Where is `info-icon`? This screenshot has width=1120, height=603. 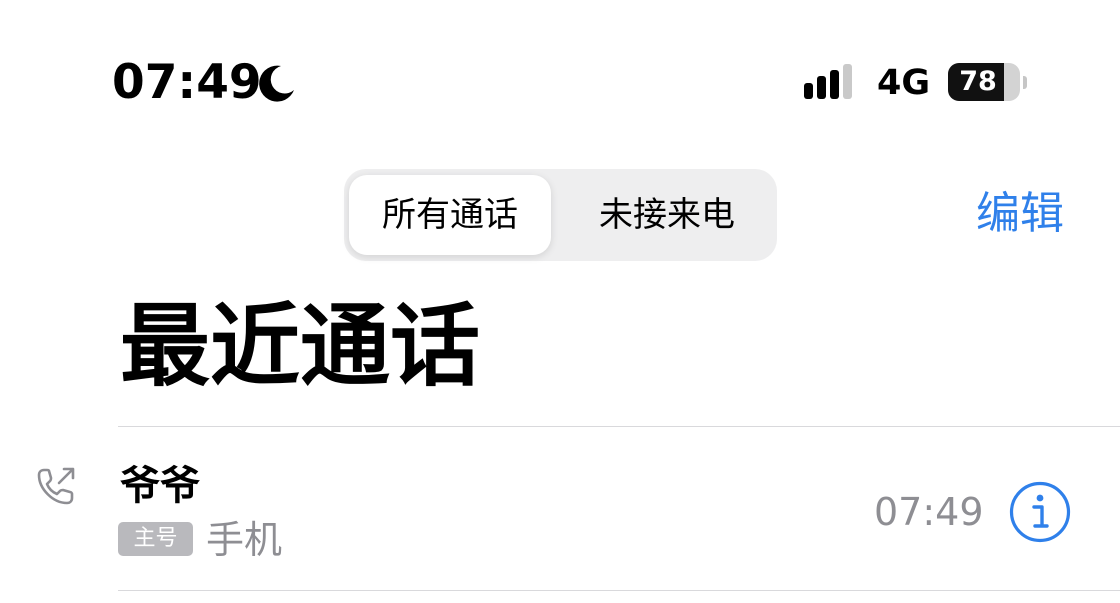
info-icon is located at coordinates (1040, 512).